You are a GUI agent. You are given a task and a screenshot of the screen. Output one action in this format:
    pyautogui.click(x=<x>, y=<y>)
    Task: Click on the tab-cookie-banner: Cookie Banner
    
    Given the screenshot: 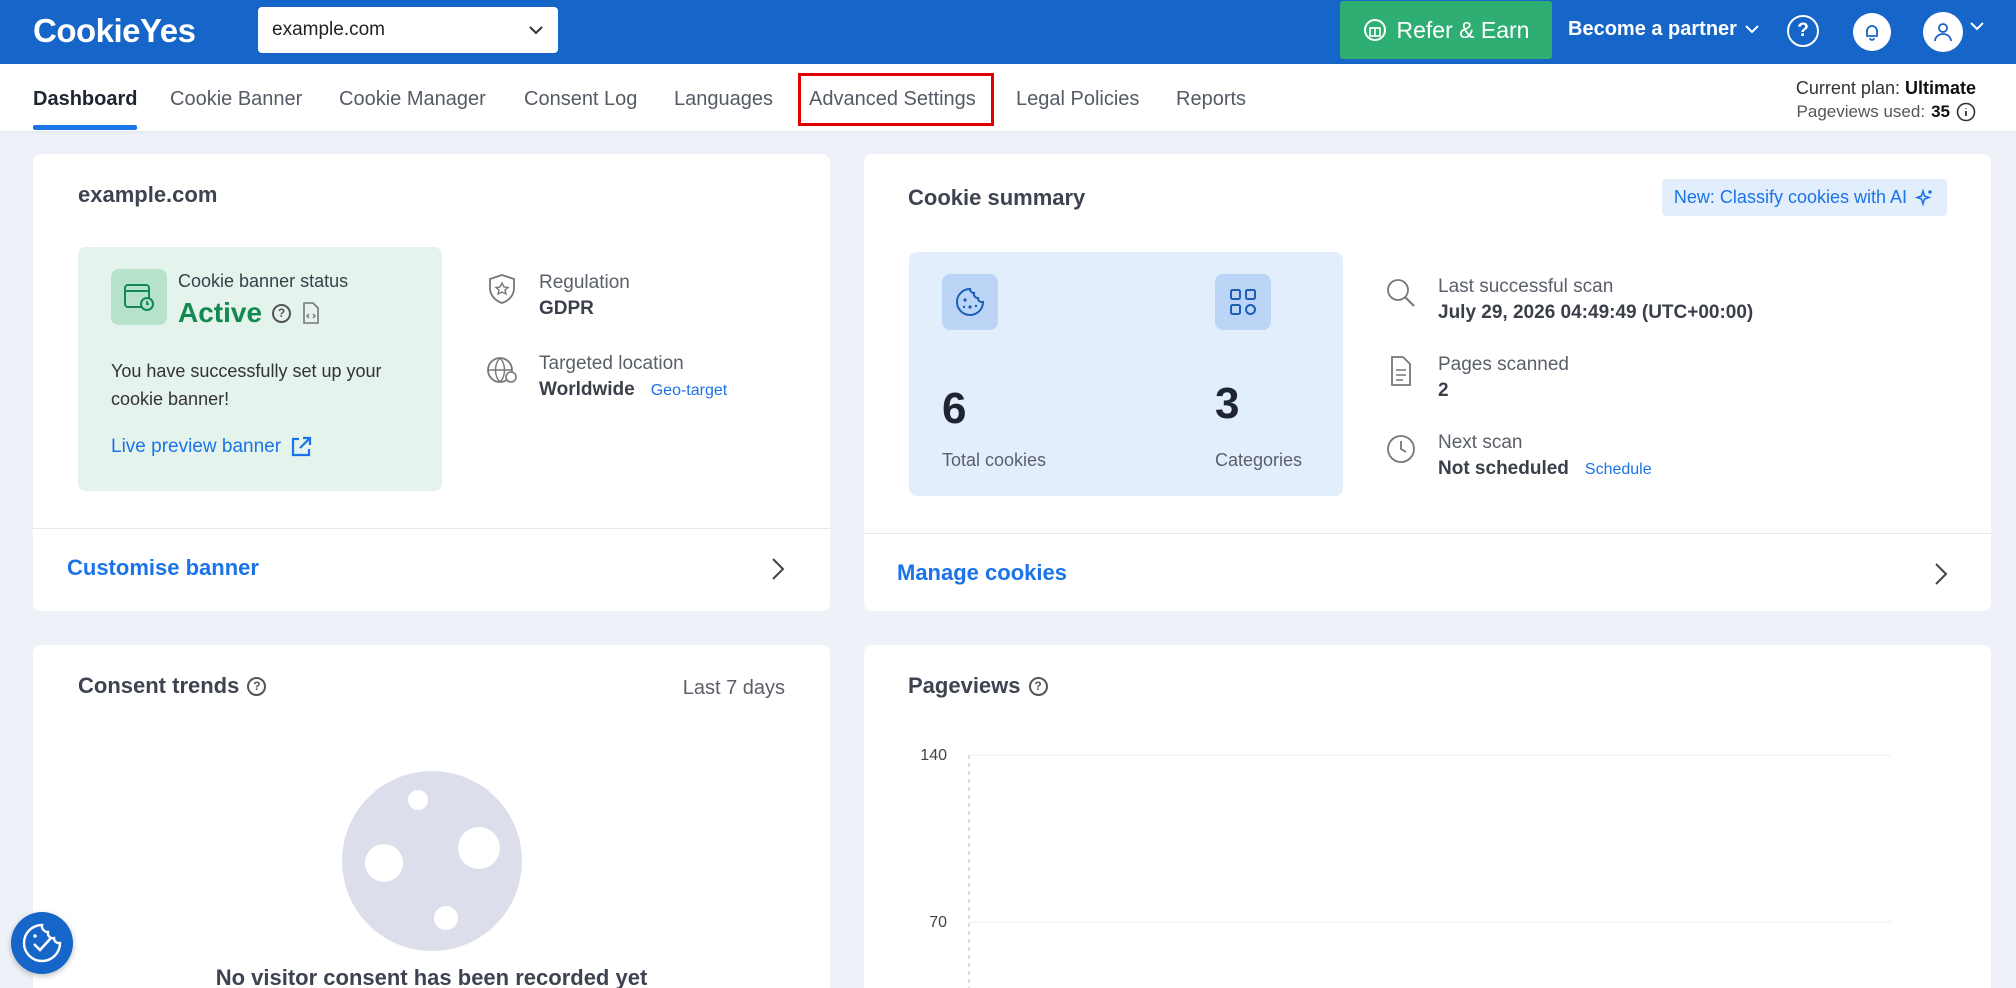 What is the action you would take?
    pyautogui.click(x=236, y=99)
    